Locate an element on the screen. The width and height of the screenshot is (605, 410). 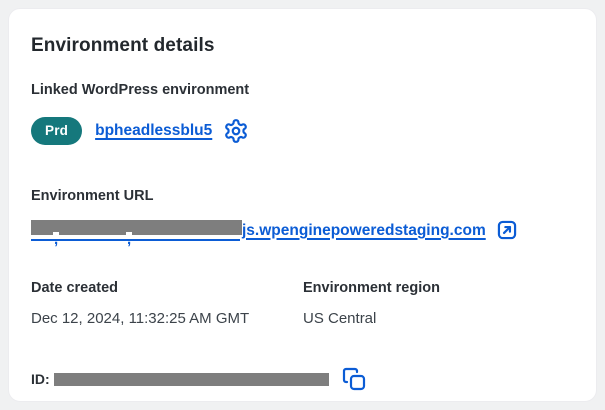
copy-id-button is located at coordinates (354, 379).